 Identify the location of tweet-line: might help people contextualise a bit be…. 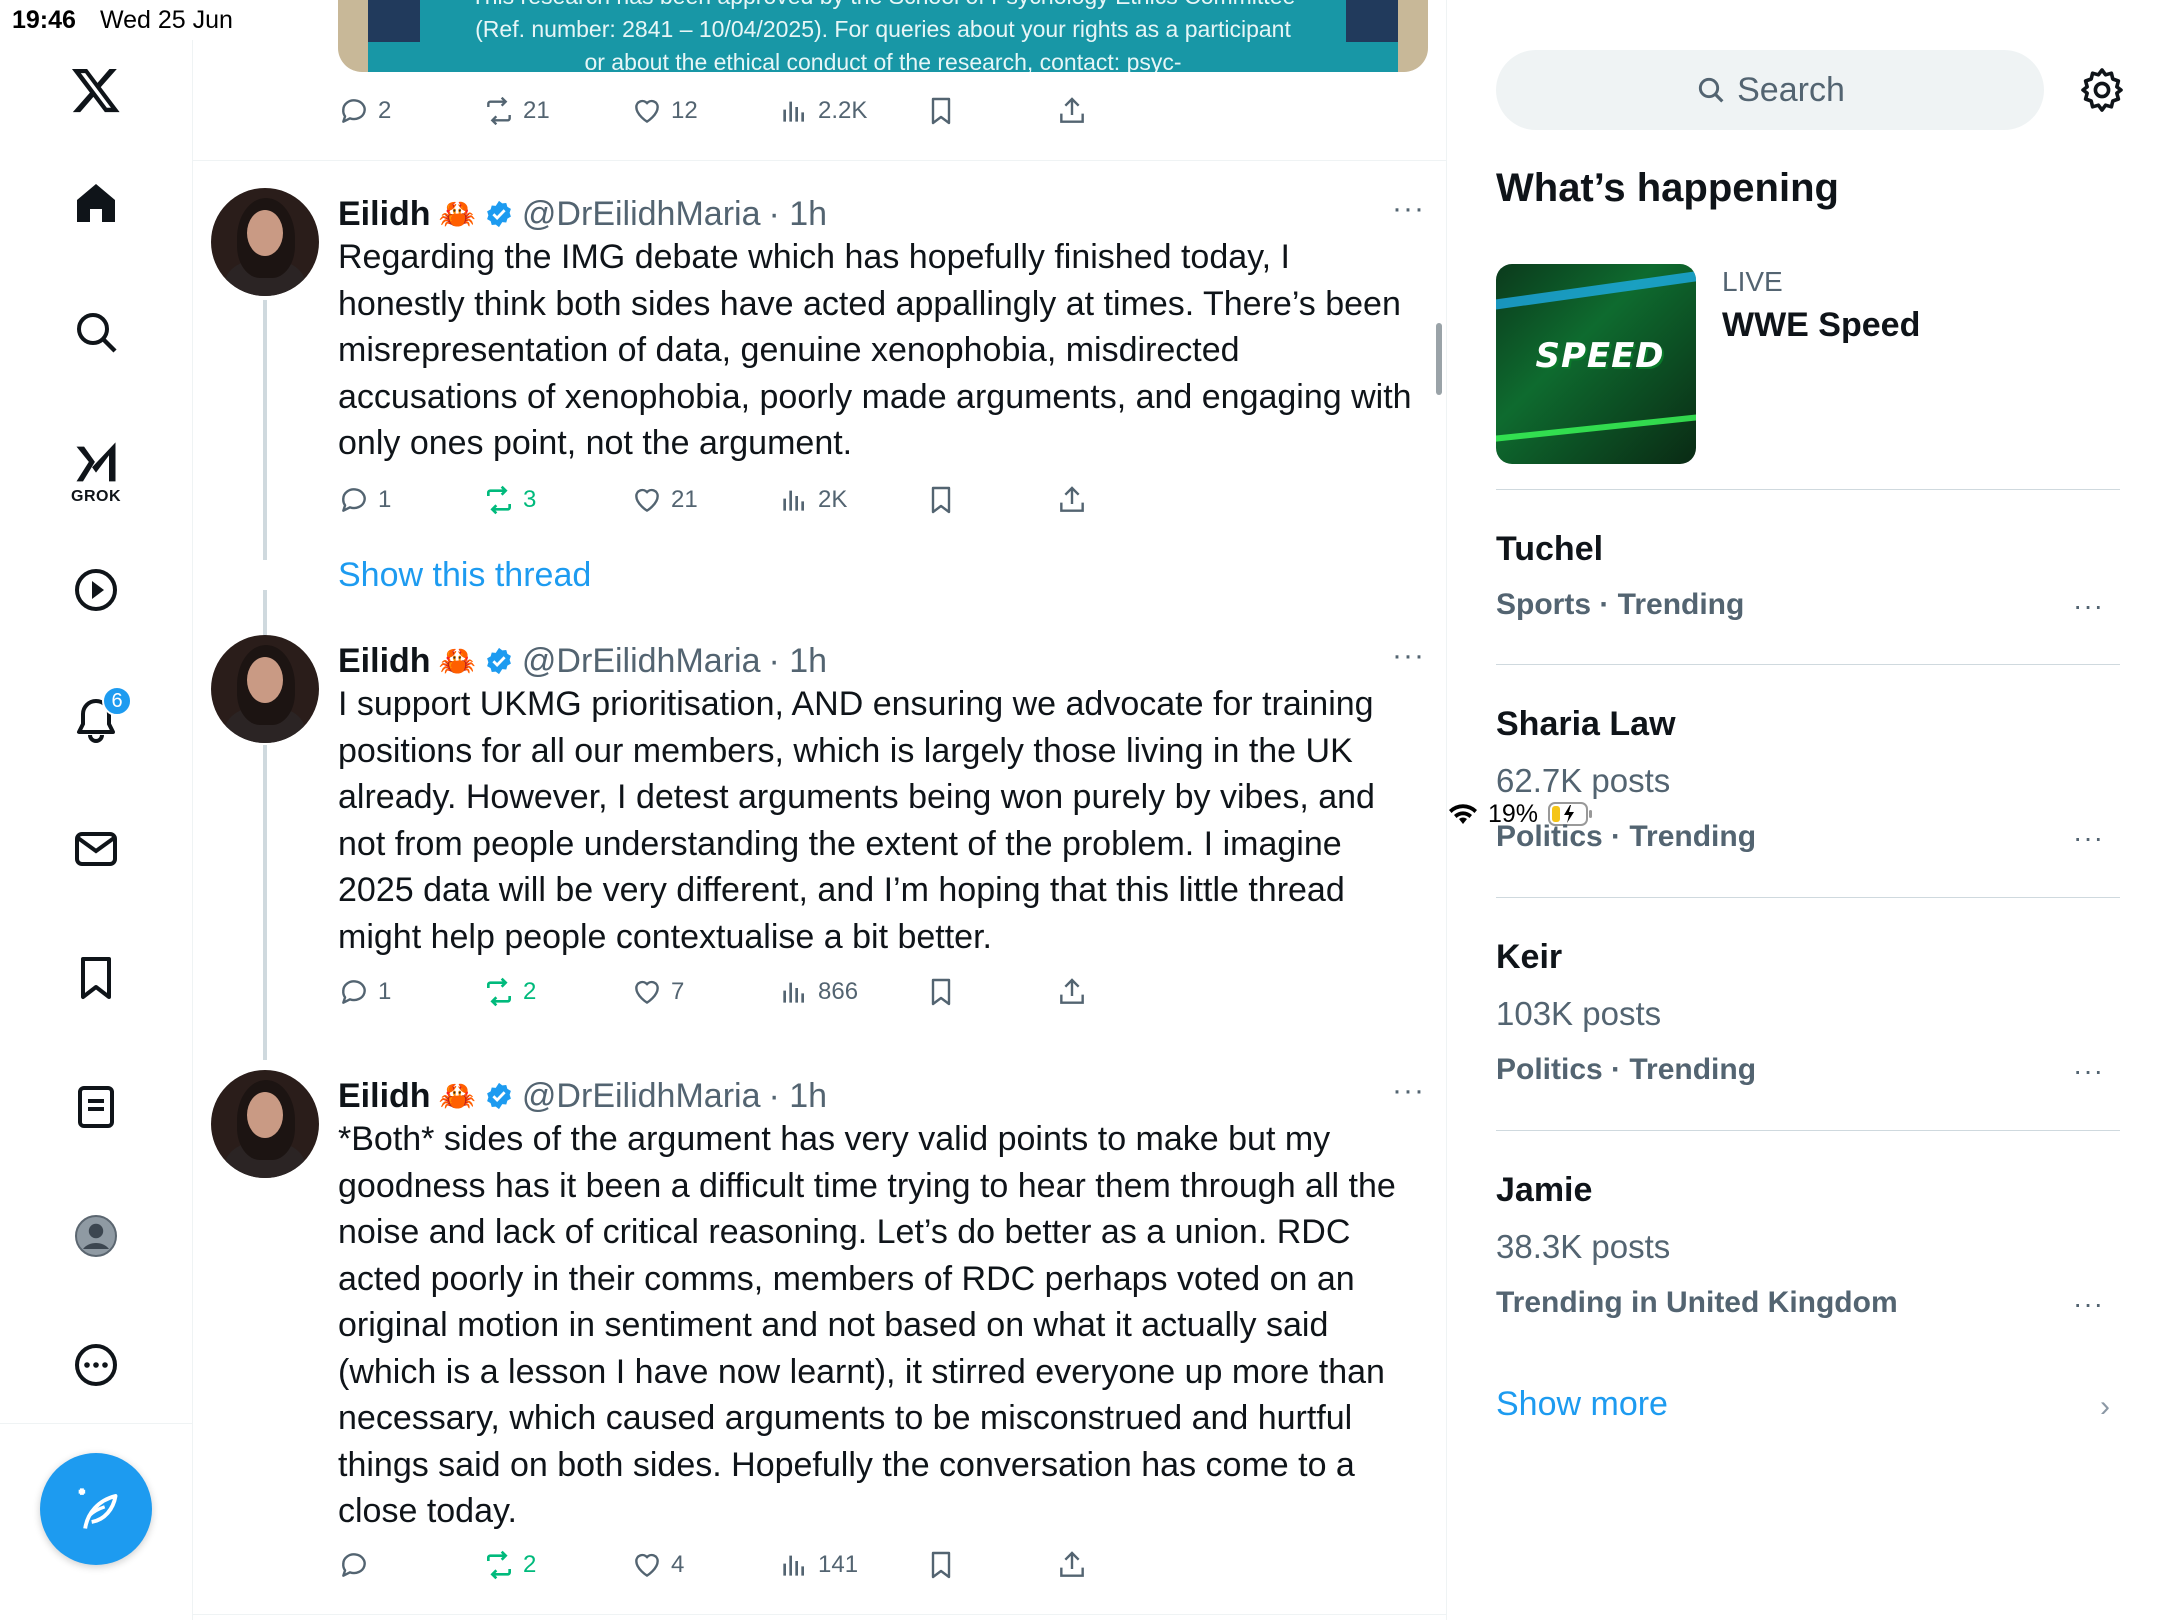
(665, 936).